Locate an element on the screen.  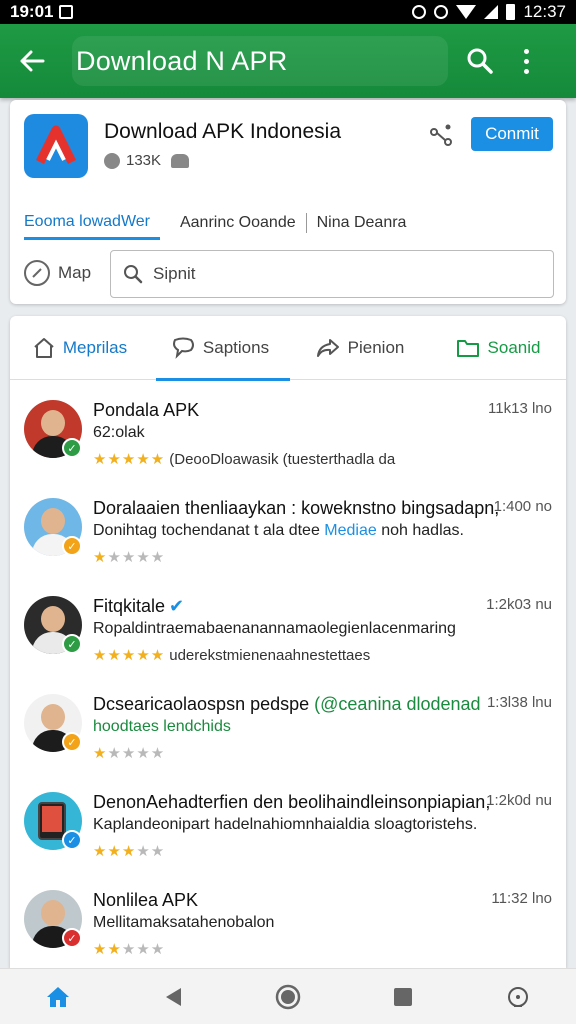
subtab-2: Nina Deanra is located at coordinates (362, 223).